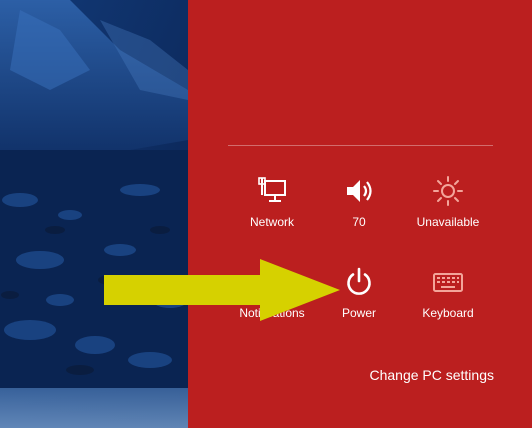 The height and width of the screenshot is (428, 532). Describe the element at coordinates (448, 313) in the screenshot. I see `keyboard-label: Keyboard` at that location.